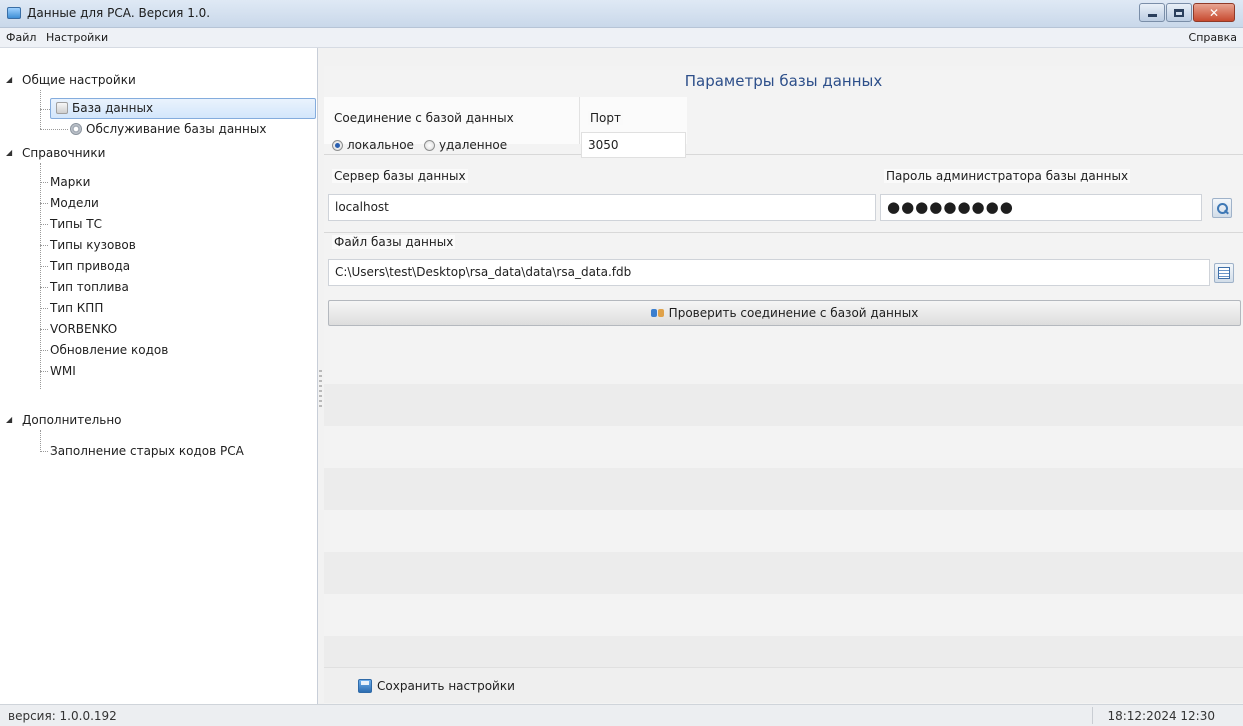 Image resolution: width=1243 pixels, height=726 pixels. Describe the element at coordinates (365, 686) in the screenshot. I see `save-icon` at that location.